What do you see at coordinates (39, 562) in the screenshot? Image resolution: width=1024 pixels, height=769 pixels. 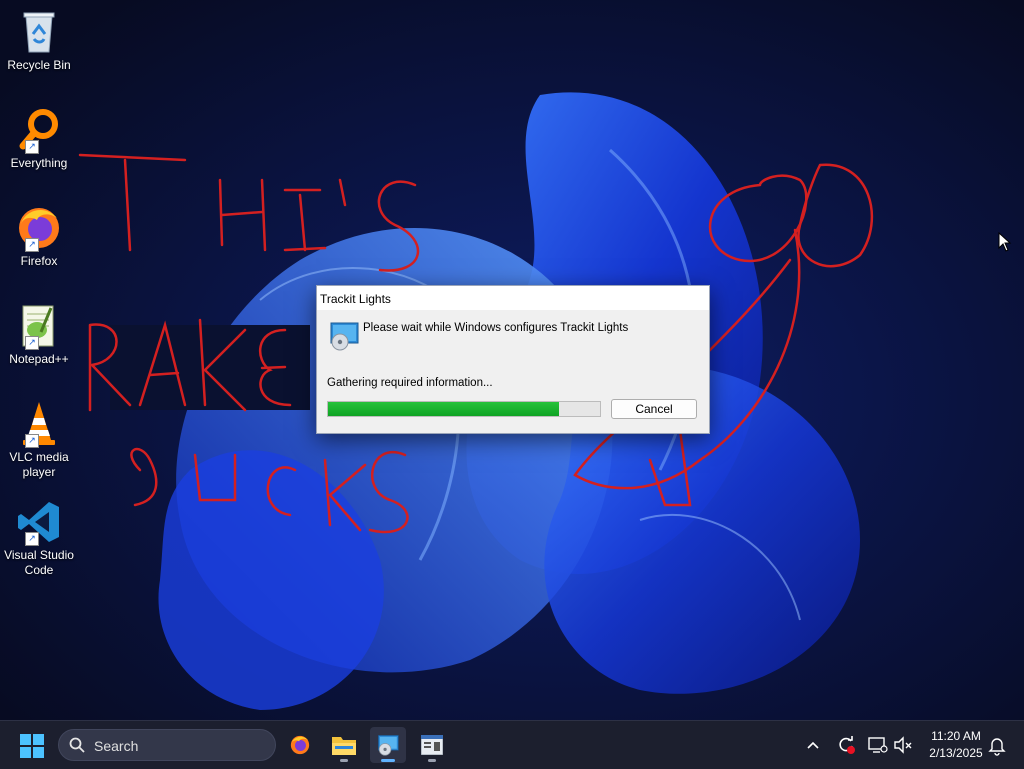 I see `desktop-icon-label: Visual Studio Code` at bounding box center [39, 562].